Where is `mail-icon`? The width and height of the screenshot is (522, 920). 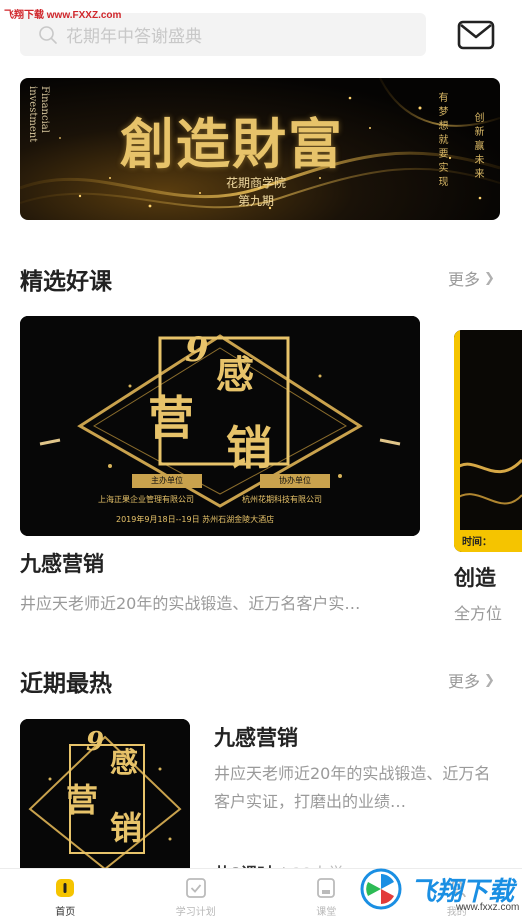 mail-icon is located at coordinates (476, 35).